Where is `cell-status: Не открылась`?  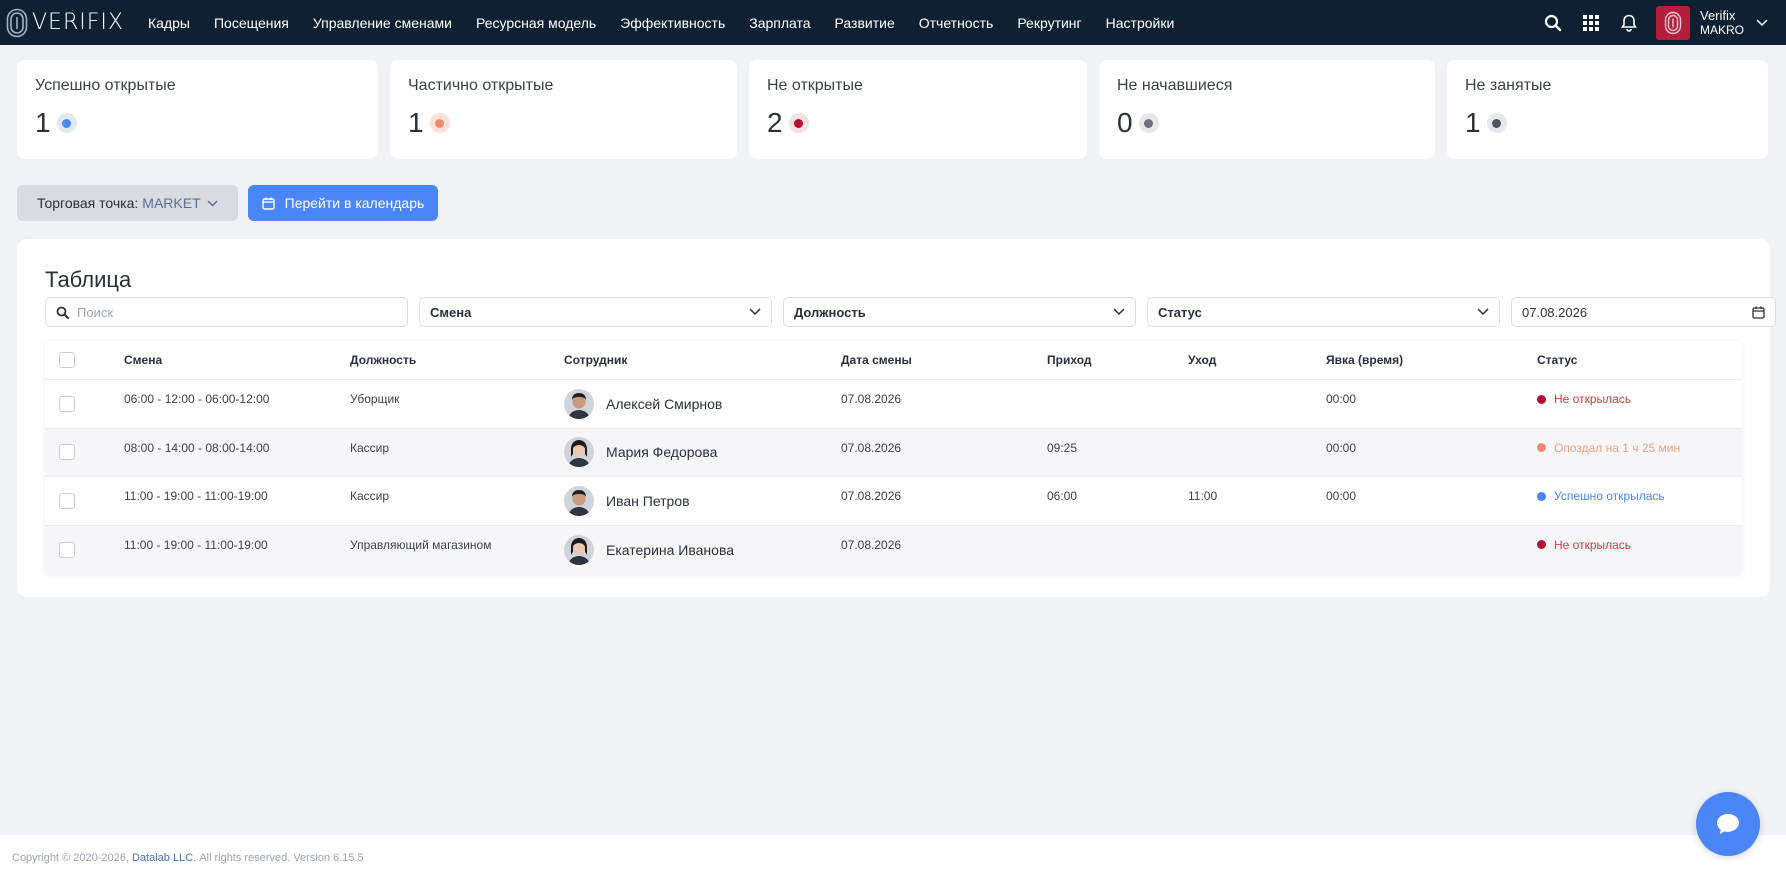 cell-status: Не открылась is located at coordinates (1584, 404).